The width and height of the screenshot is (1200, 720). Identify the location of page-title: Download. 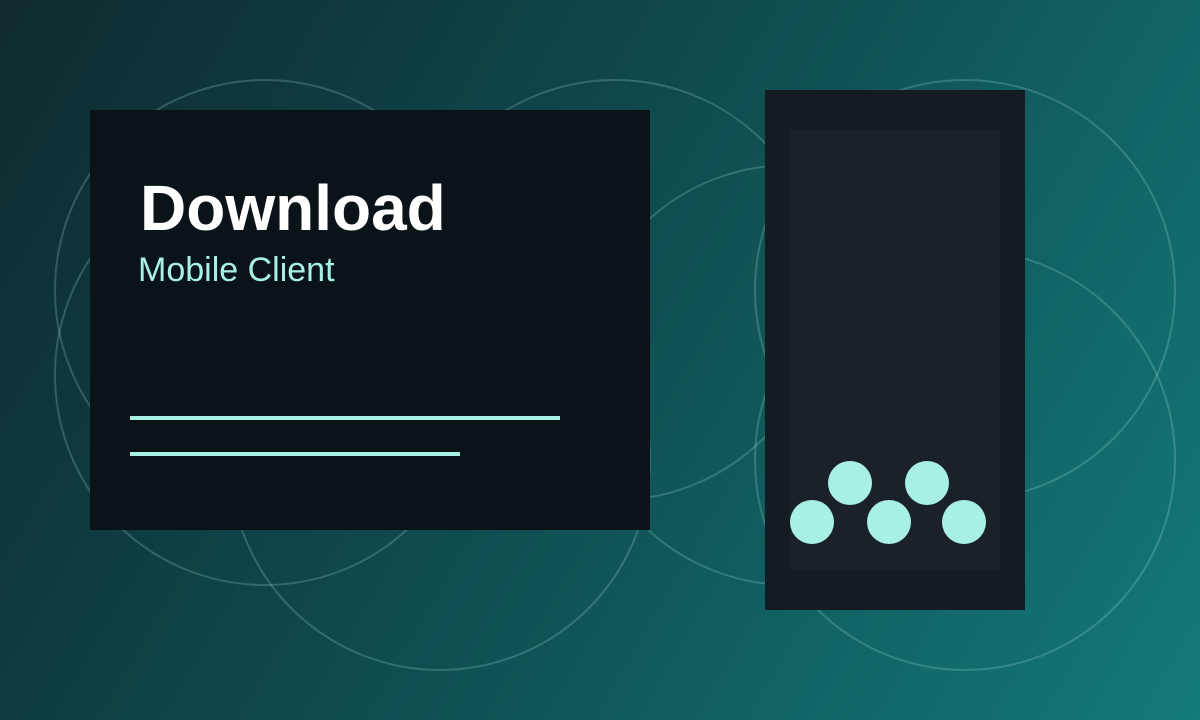
(293, 208).